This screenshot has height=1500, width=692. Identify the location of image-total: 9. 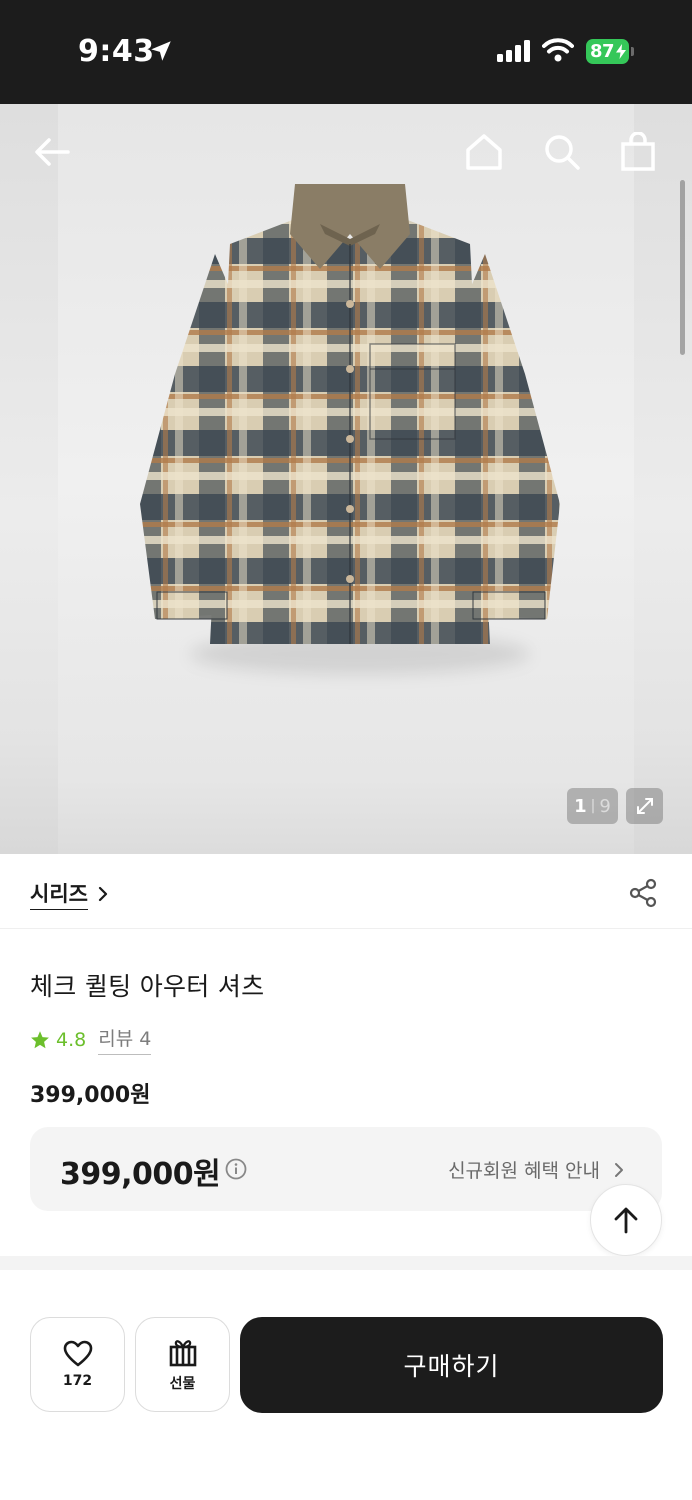
(605, 806).